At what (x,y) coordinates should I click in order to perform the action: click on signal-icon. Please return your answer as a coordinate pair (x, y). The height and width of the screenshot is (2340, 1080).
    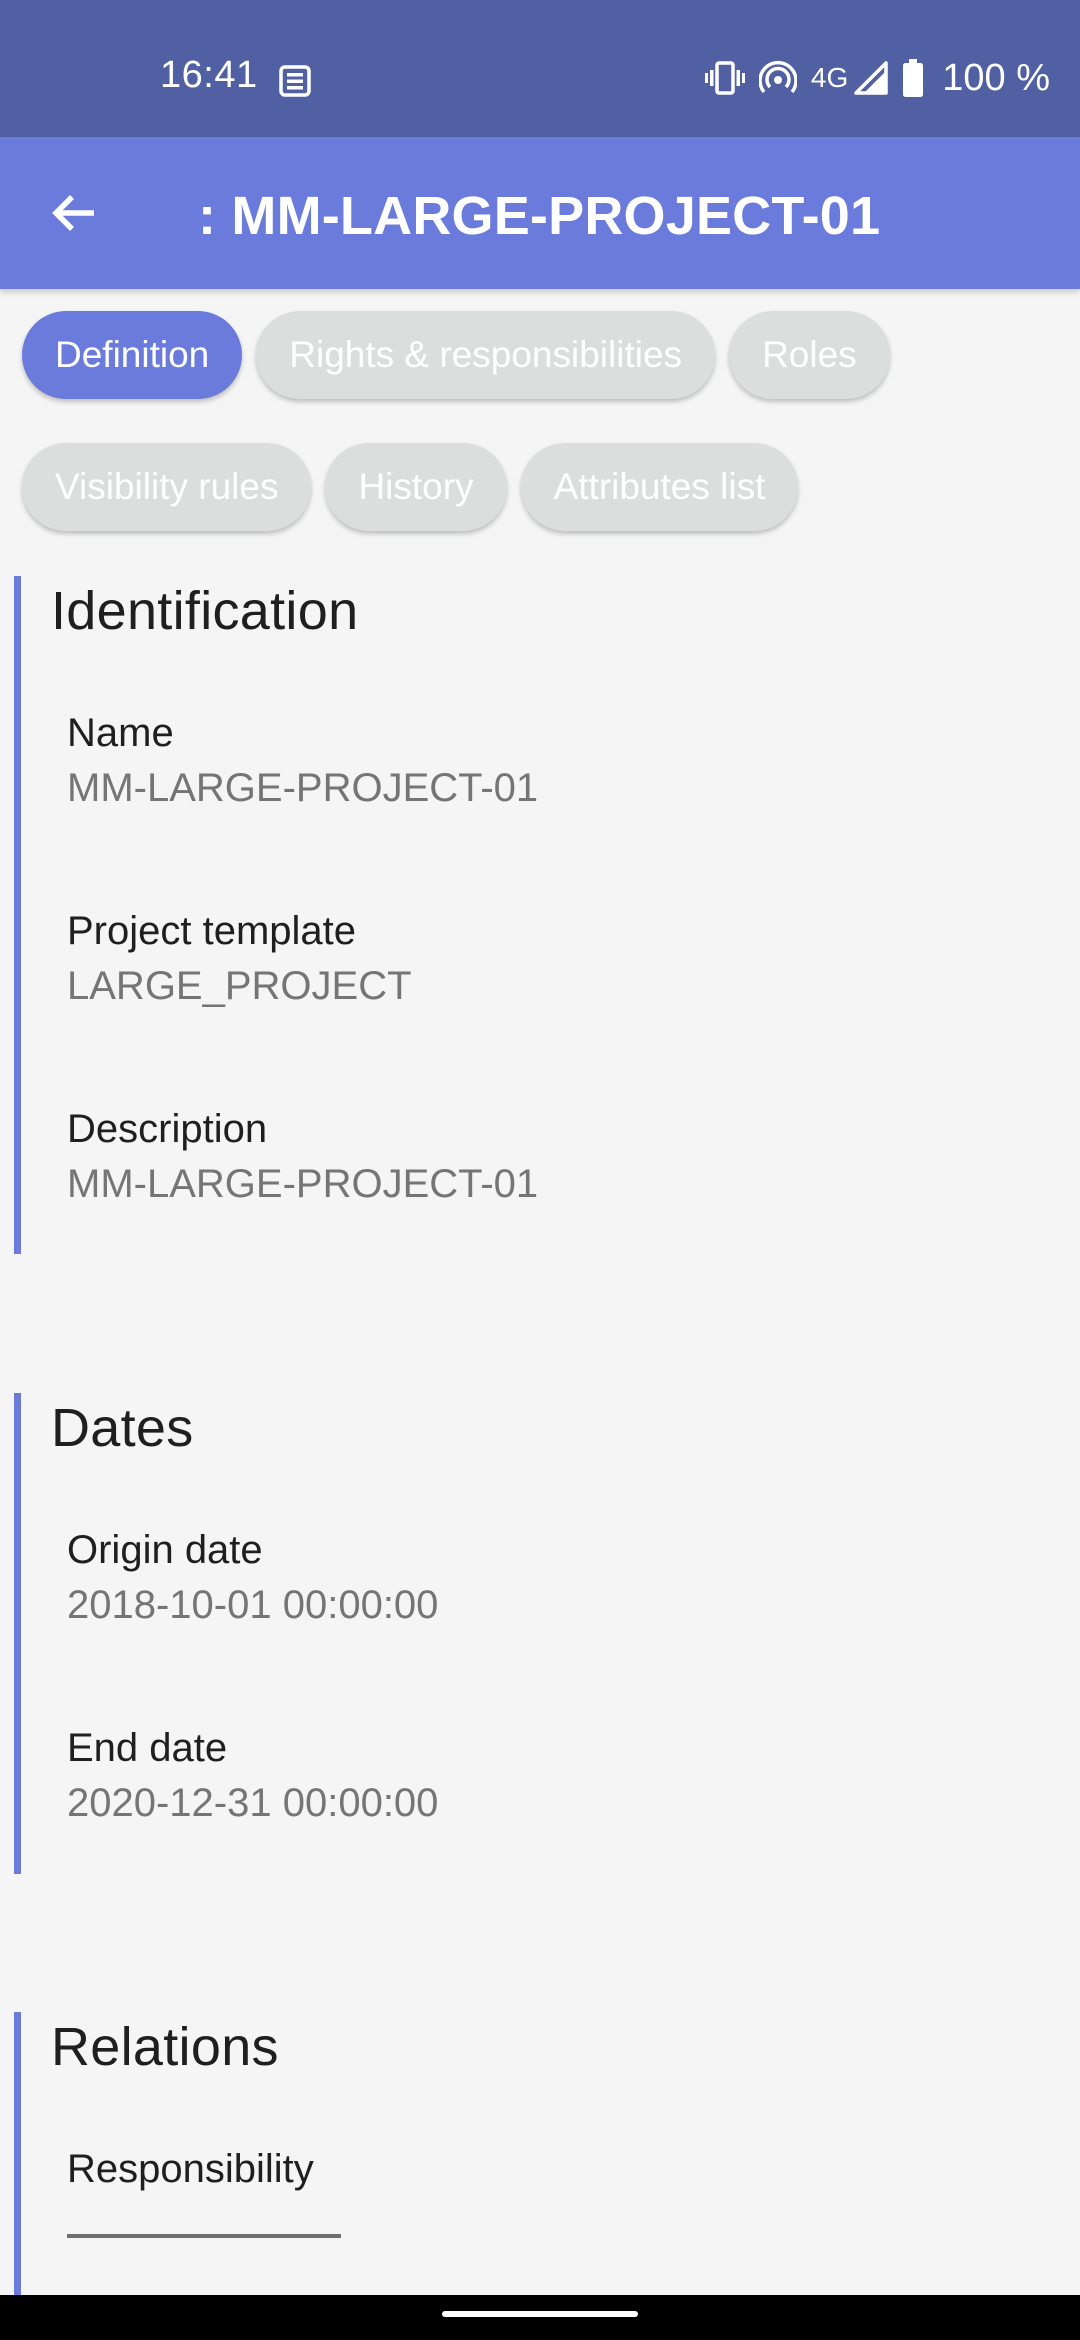
    Looking at the image, I should click on (871, 78).